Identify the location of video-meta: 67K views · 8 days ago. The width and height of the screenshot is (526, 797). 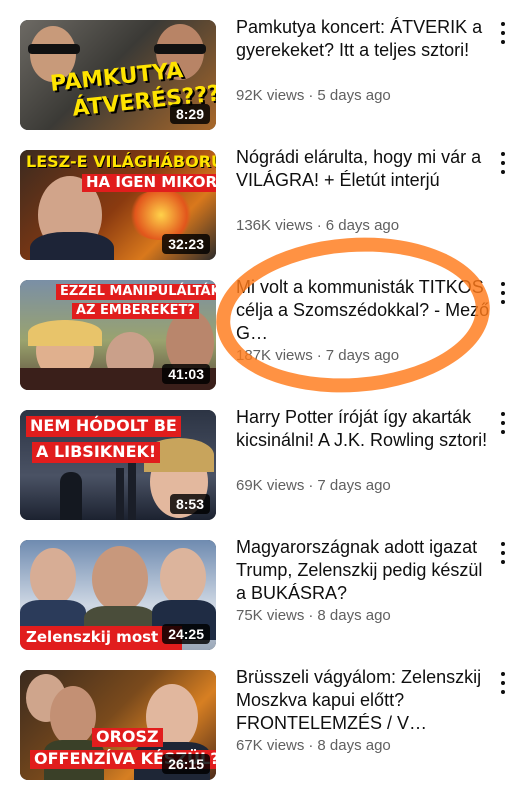
(313, 746).